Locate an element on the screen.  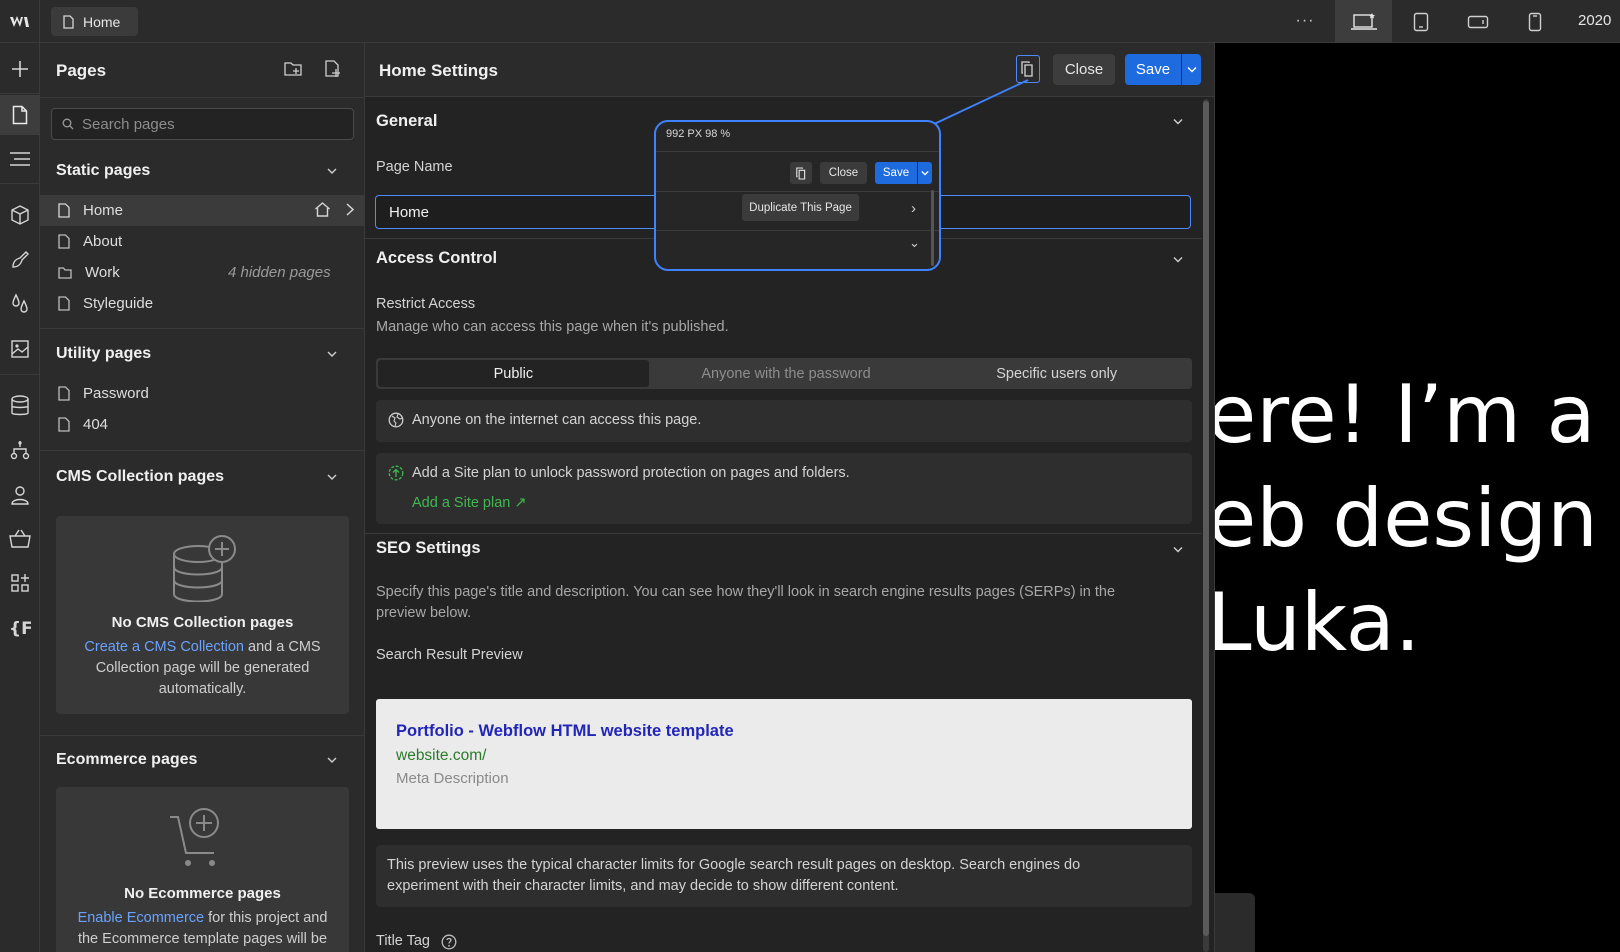
help-question-icon is located at coordinates (449, 942).